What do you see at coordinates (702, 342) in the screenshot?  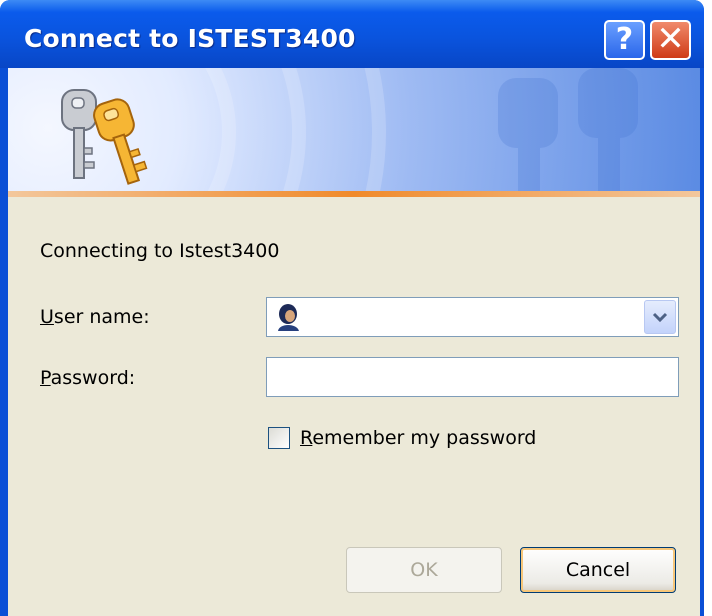 I see `window-frame-right` at bounding box center [702, 342].